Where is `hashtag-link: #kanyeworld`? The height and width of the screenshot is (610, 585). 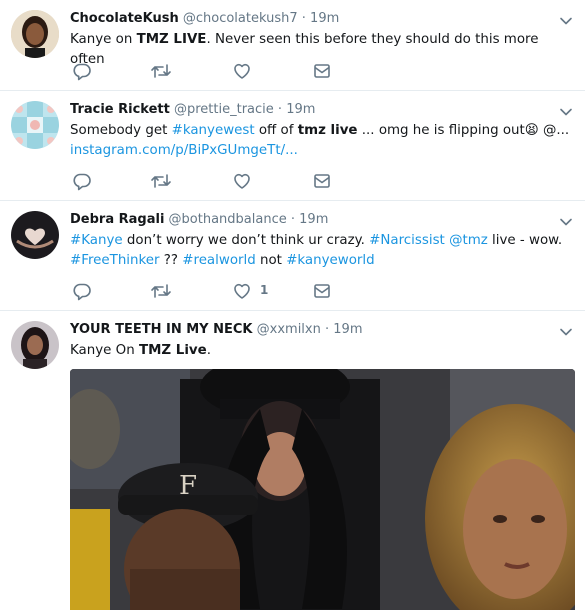 hashtag-link: #kanyeworld is located at coordinates (330, 260).